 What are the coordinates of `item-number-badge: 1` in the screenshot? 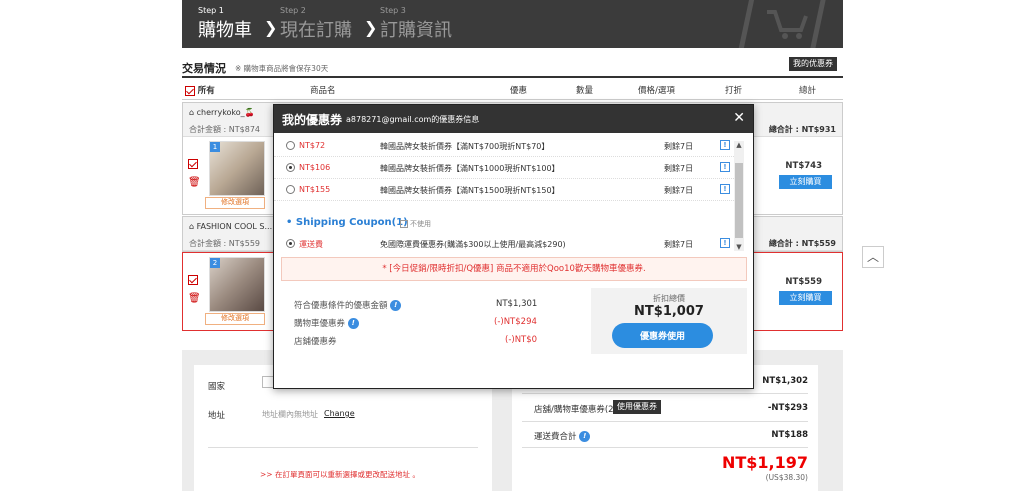 It's located at (215, 147).